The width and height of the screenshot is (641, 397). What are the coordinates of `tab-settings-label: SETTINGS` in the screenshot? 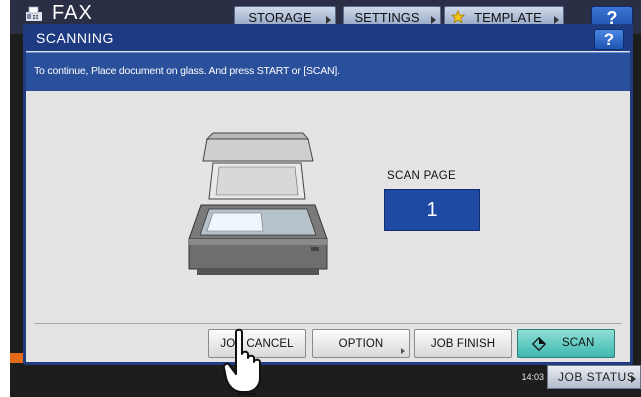 It's located at (387, 17).